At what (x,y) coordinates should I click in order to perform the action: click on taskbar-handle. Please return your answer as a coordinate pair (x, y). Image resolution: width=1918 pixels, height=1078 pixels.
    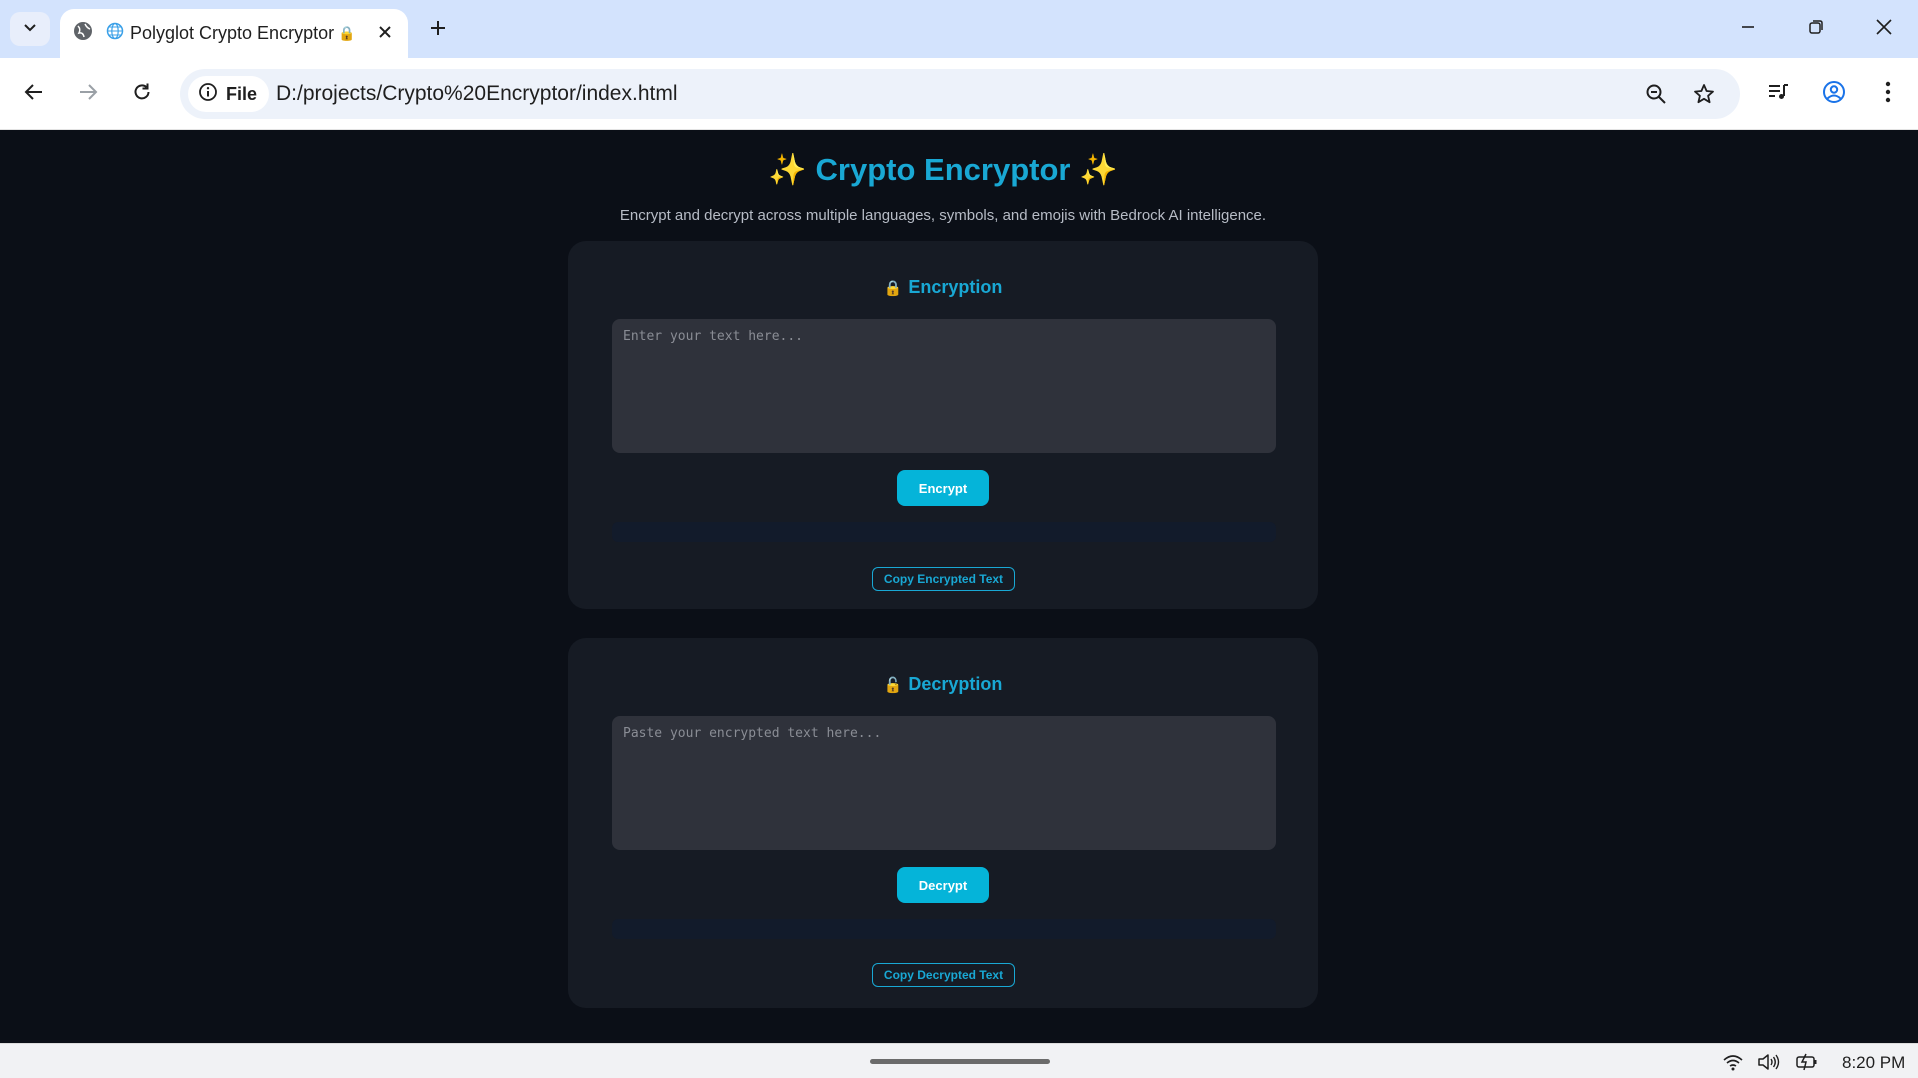
    Looking at the image, I should click on (960, 1061).